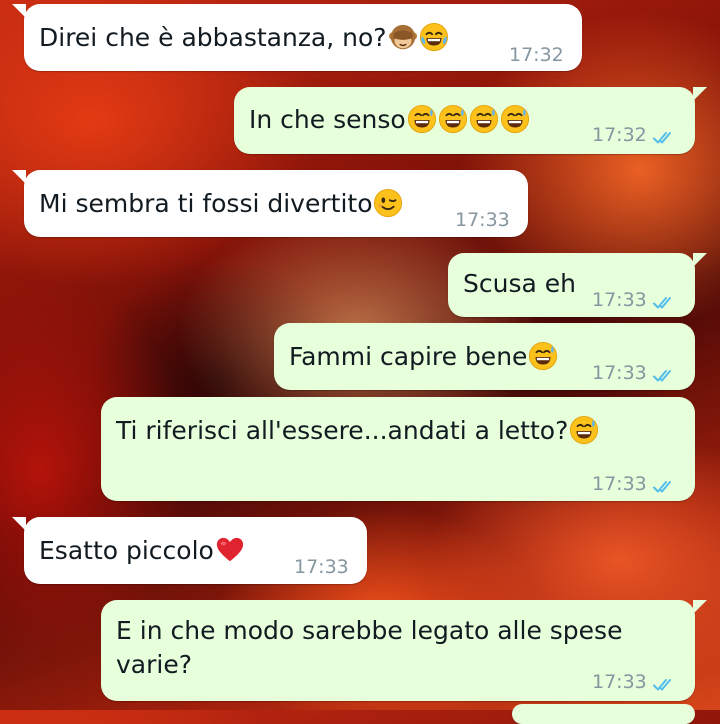 This screenshot has height=724, width=720. What do you see at coordinates (519, 283) in the screenshot?
I see `message-text: Scusa eh` at bounding box center [519, 283].